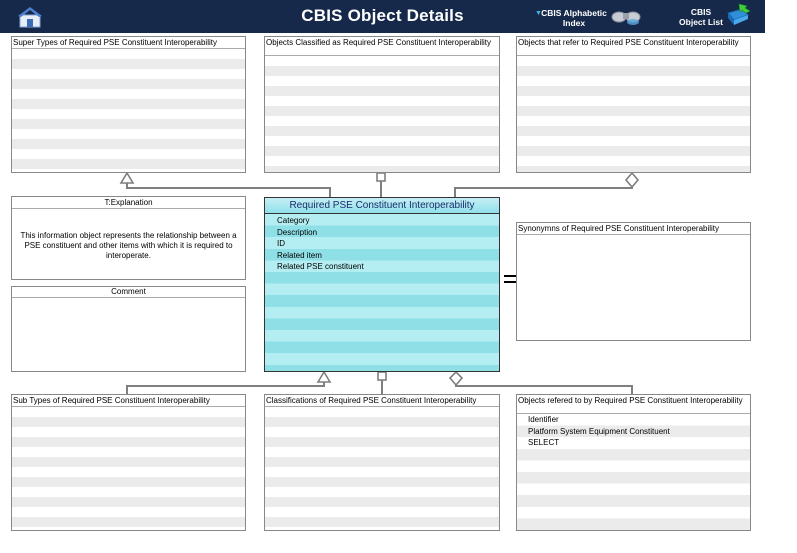 Image resolution: width=797 pixels, height=553 pixels. Describe the element at coordinates (382, 233) in the screenshot. I see `attribute-item: Description` at that location.